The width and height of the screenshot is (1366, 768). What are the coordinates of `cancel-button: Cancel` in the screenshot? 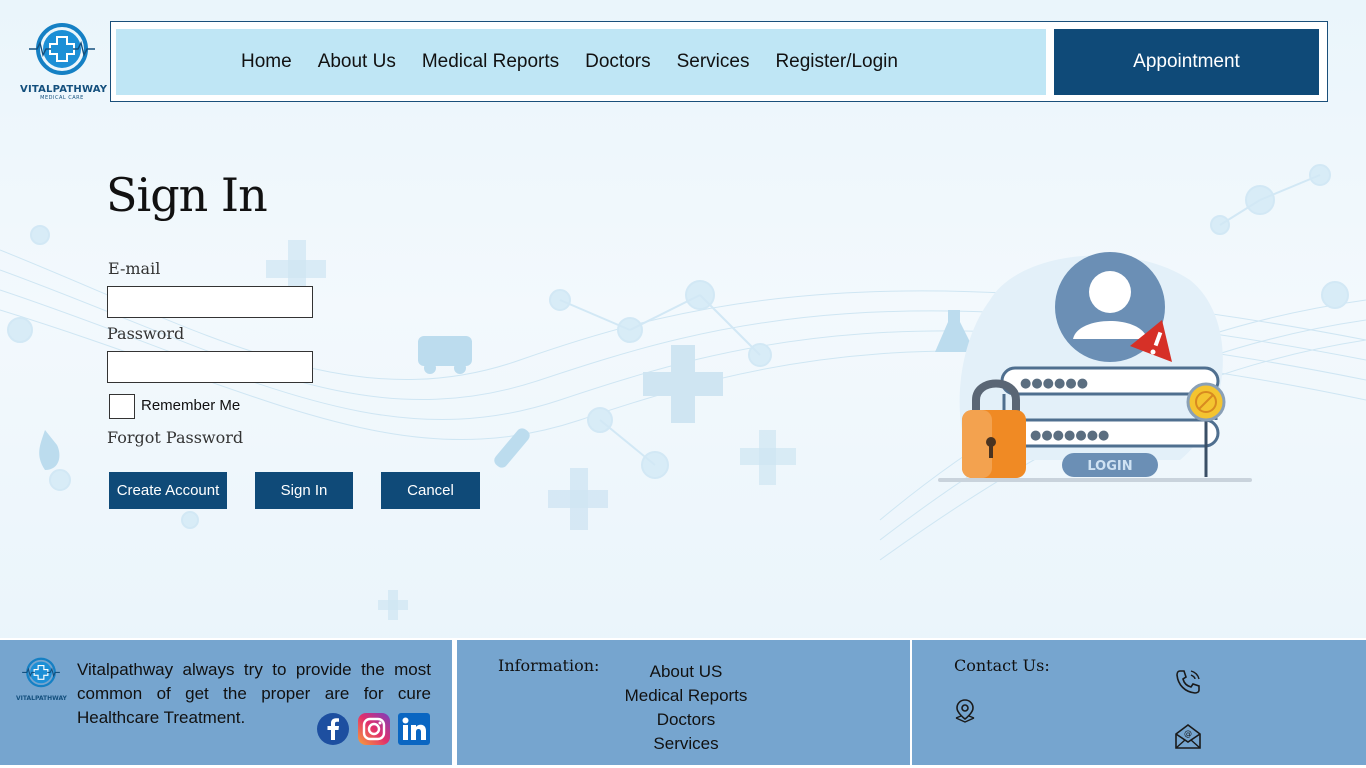 It's located at (430, 490).